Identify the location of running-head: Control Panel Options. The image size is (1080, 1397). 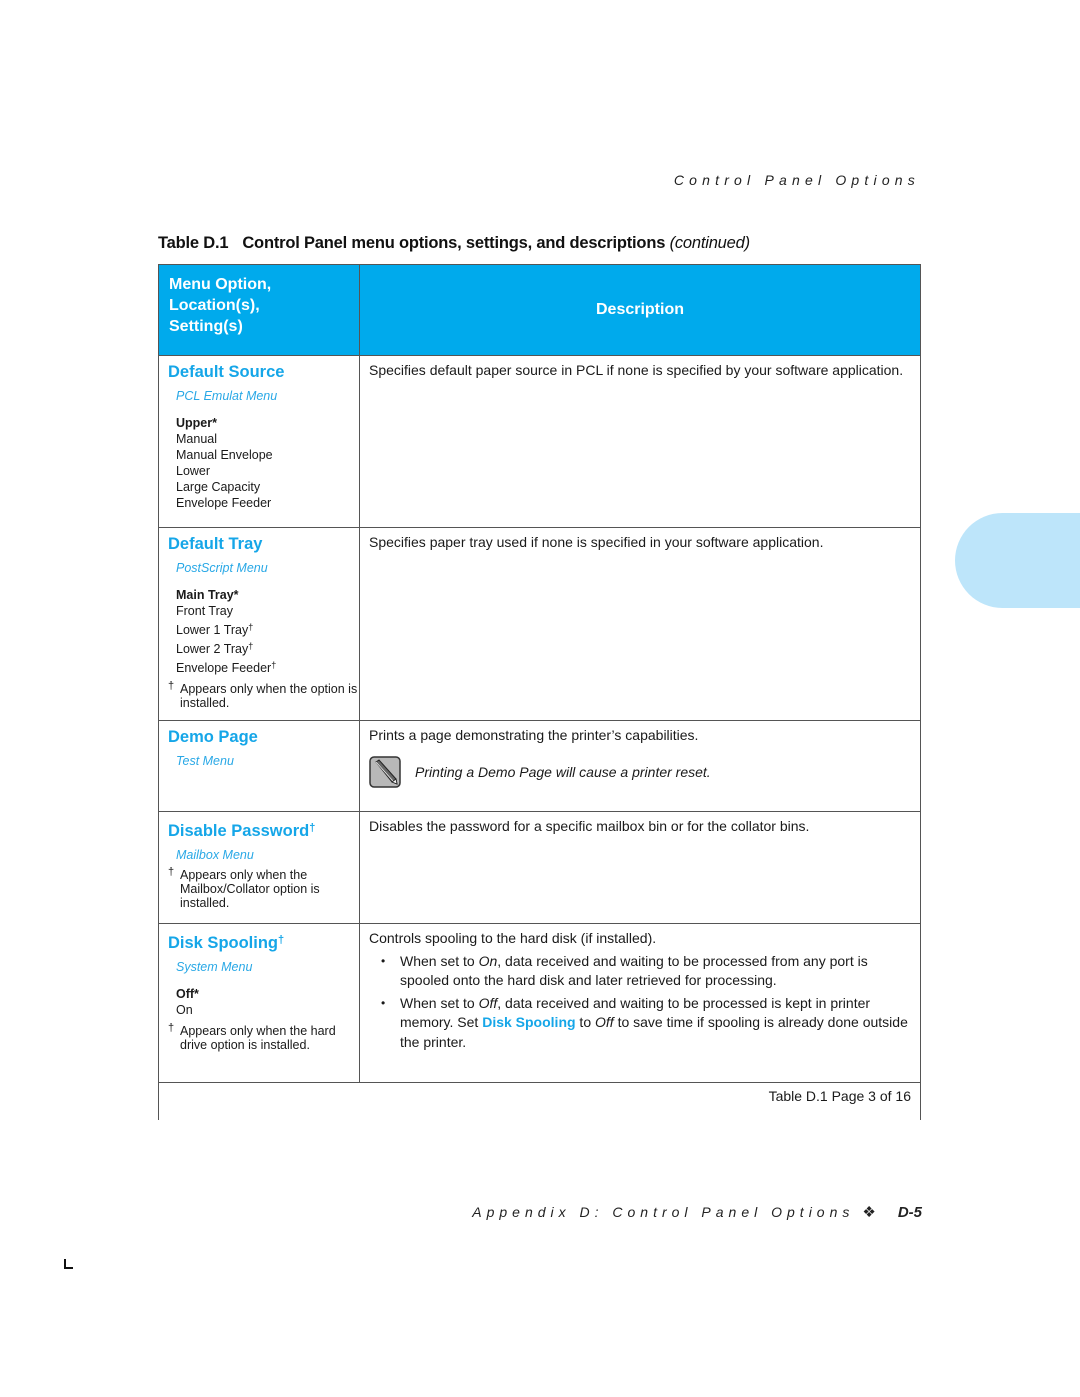
(796, 180).